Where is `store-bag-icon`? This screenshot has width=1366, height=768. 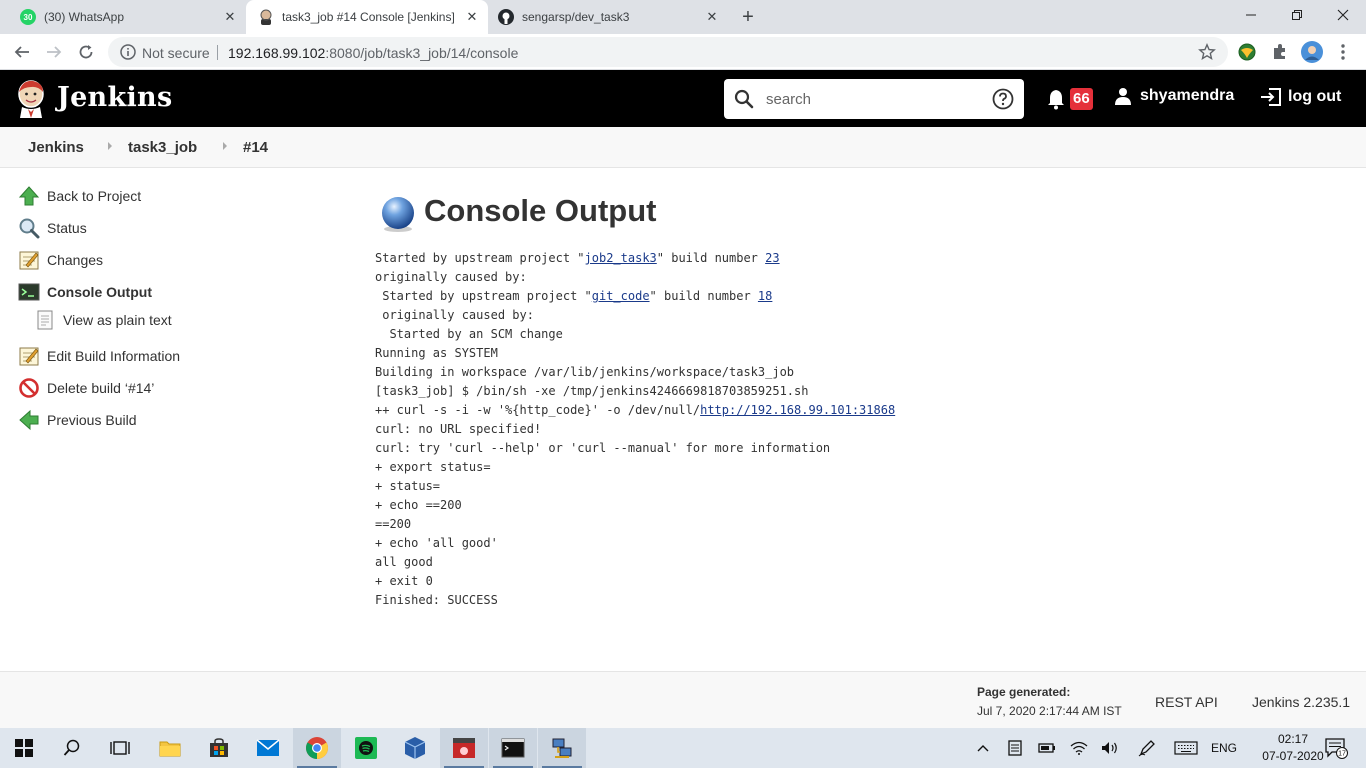
store-bag-icon is located at coordinates (219, 747).